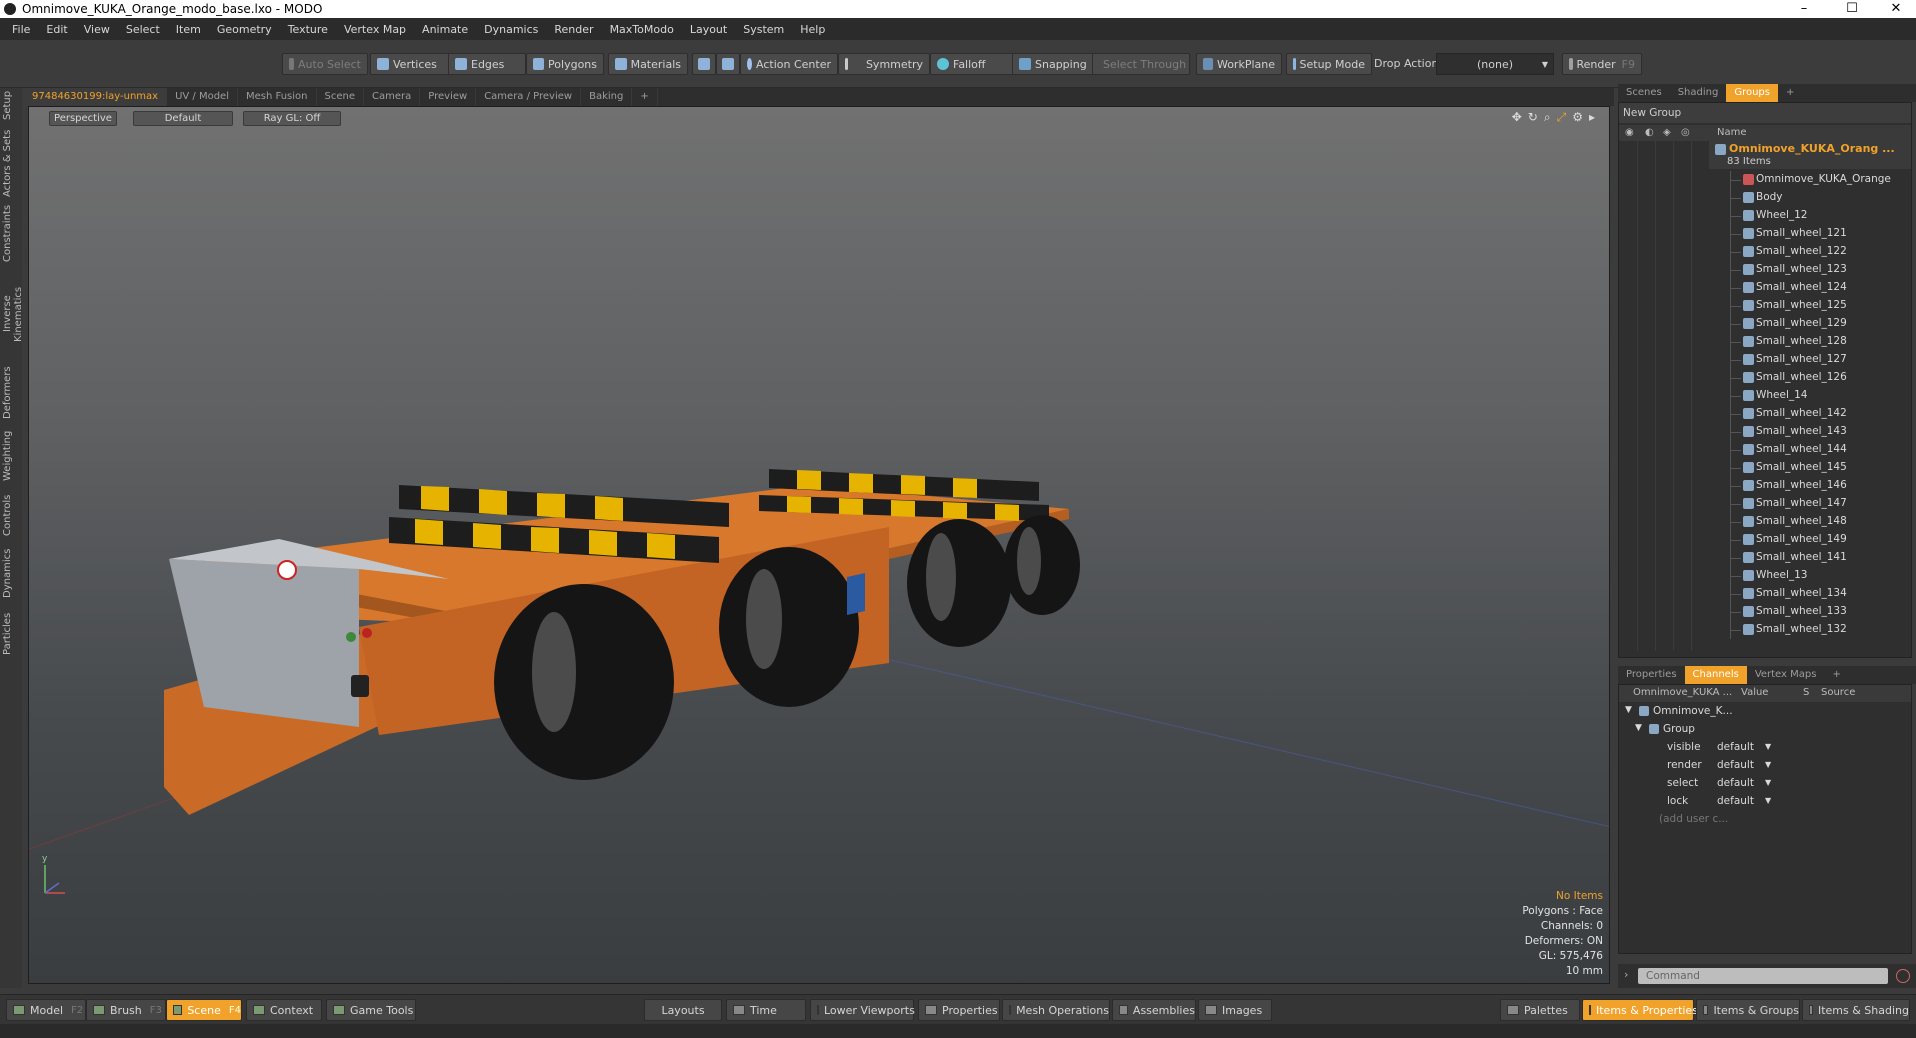  I want to click on group-item-row: Body, so click(1765, 198).